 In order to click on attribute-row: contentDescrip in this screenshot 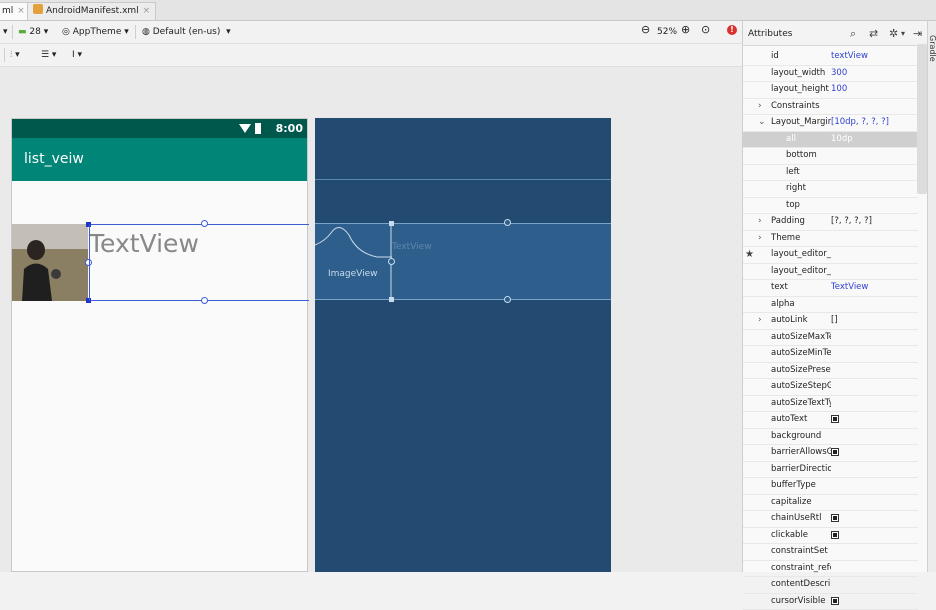, I will do `click(830, 585)`.